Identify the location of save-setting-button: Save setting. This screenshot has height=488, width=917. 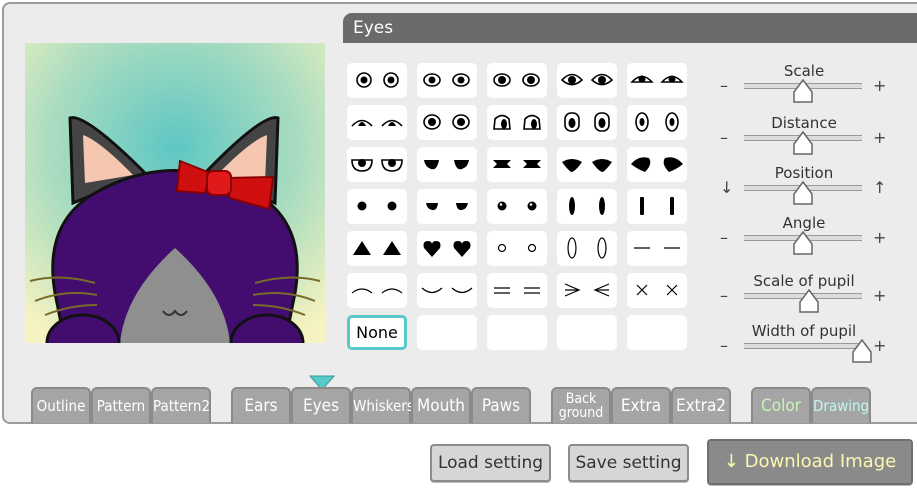
(628, 463).